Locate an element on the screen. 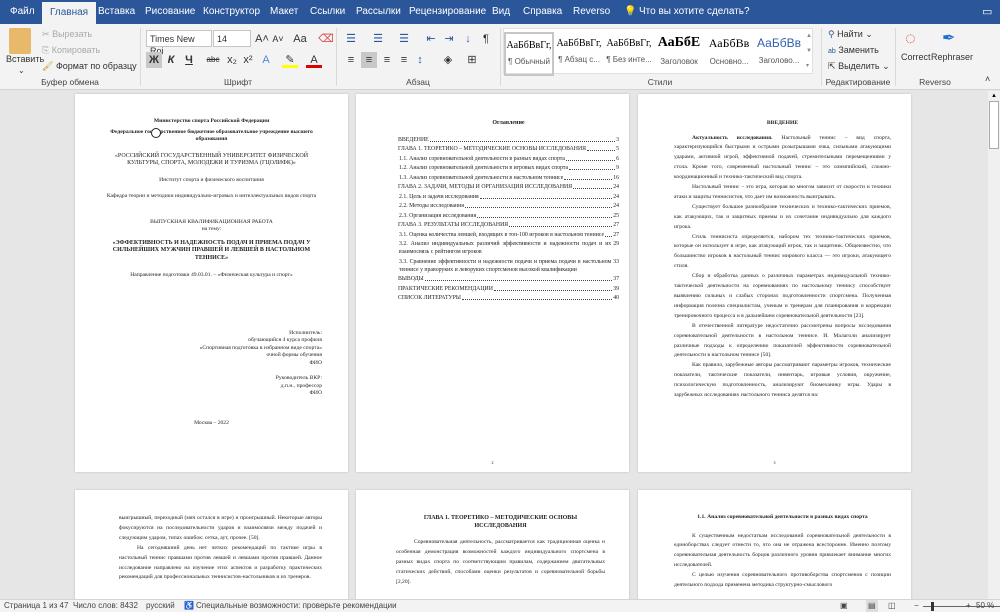 The height and width of the screenshot is (612, 1000). highlight-color-icon: ✎ is located at coordinates (290, 60).